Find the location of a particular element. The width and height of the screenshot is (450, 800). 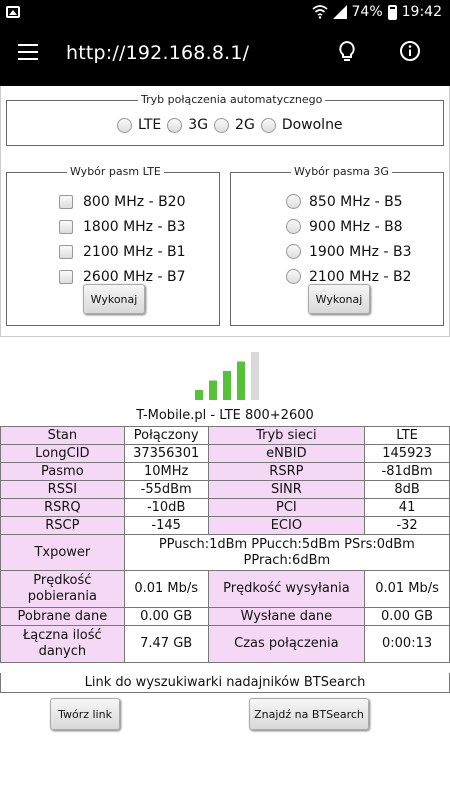

table-row: RSSI -55dBm SINR 8dB is located at coordinates (225, 489).